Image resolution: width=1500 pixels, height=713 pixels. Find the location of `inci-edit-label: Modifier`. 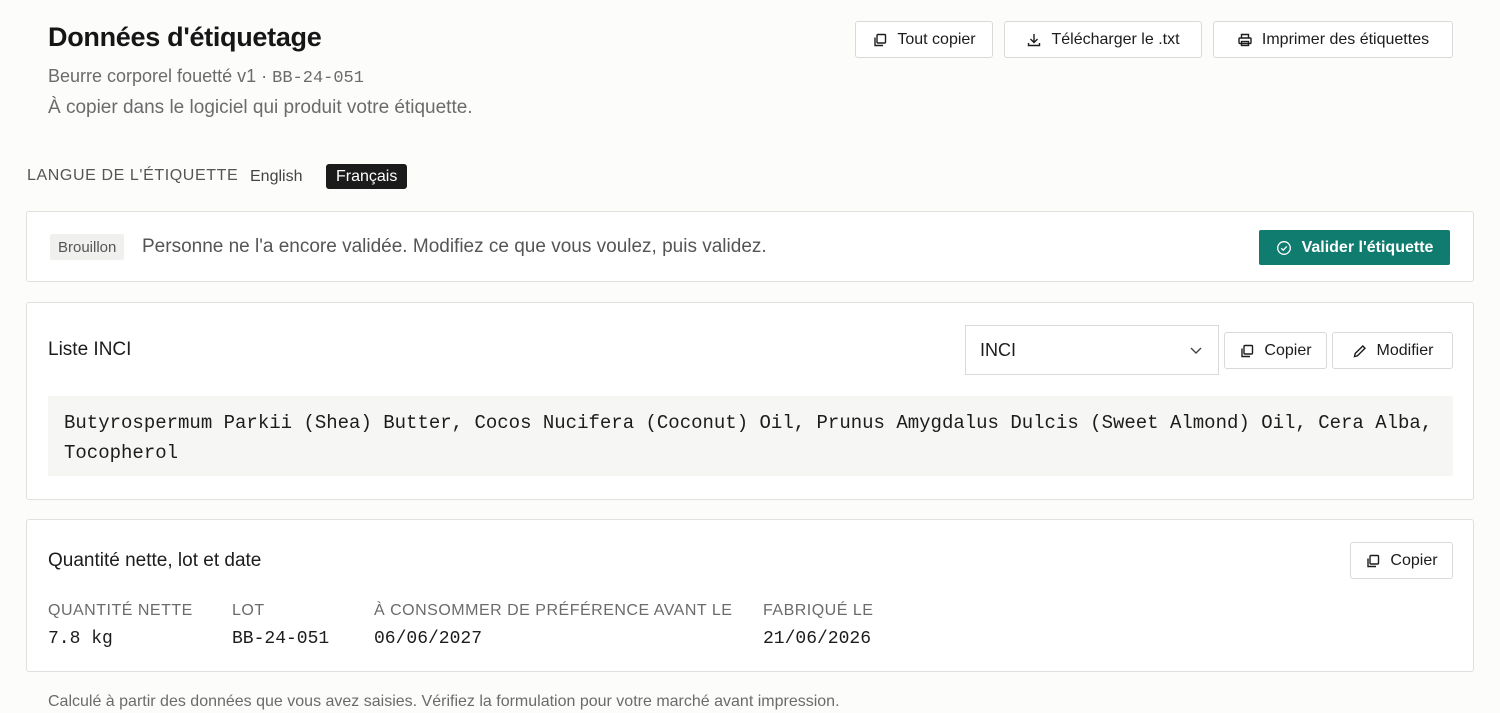

inci-edit-label: Modifier is located at coordinates (1405, 350).